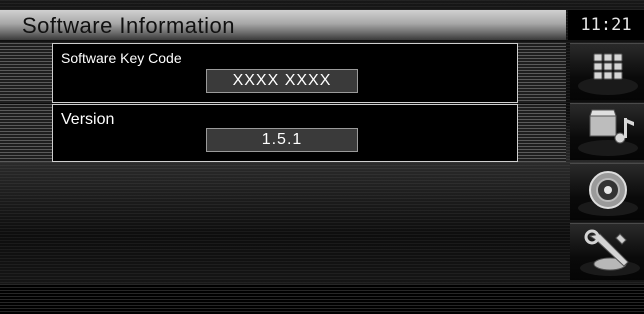 This screenshot has height=314, width=644. I want to click on speaker-button, so click(607, 191).